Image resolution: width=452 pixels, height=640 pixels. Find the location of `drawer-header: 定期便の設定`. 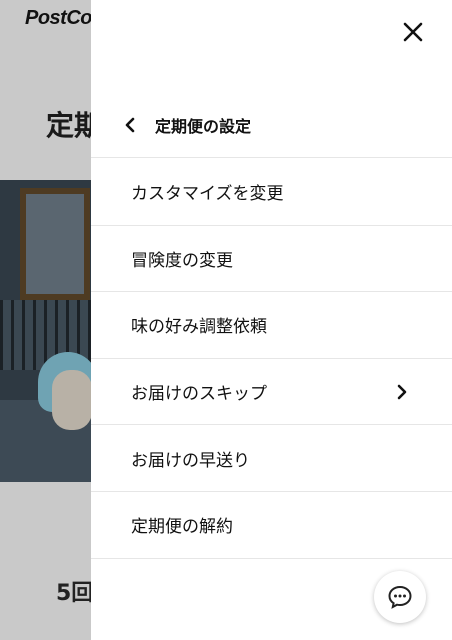

drawer-header: 定期便の設定 is located at coordinates (271, 125).